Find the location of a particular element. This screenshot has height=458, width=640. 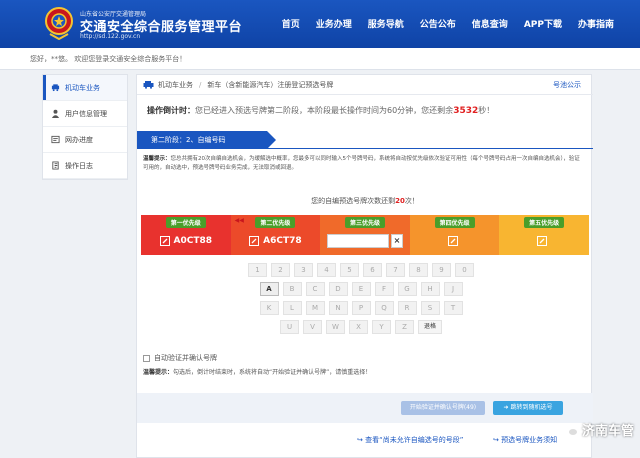

plate-value: A6CT78 is located at coordinates (282, 241).